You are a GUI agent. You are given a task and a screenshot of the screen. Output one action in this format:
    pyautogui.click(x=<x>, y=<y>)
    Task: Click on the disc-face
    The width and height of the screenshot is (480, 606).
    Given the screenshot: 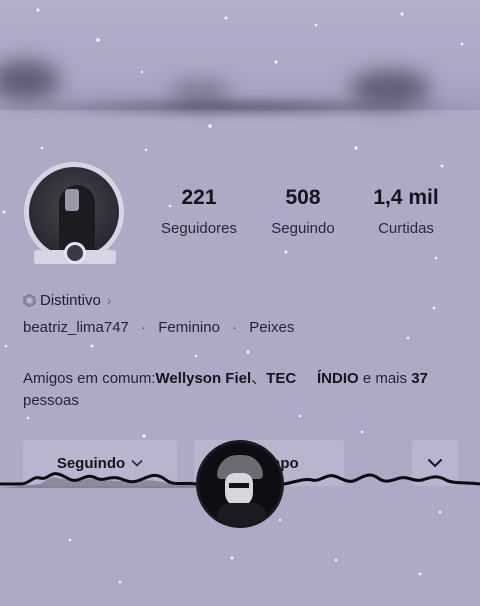 What is the action you would take?
    pyautogui.click(x=239, y=490)
    